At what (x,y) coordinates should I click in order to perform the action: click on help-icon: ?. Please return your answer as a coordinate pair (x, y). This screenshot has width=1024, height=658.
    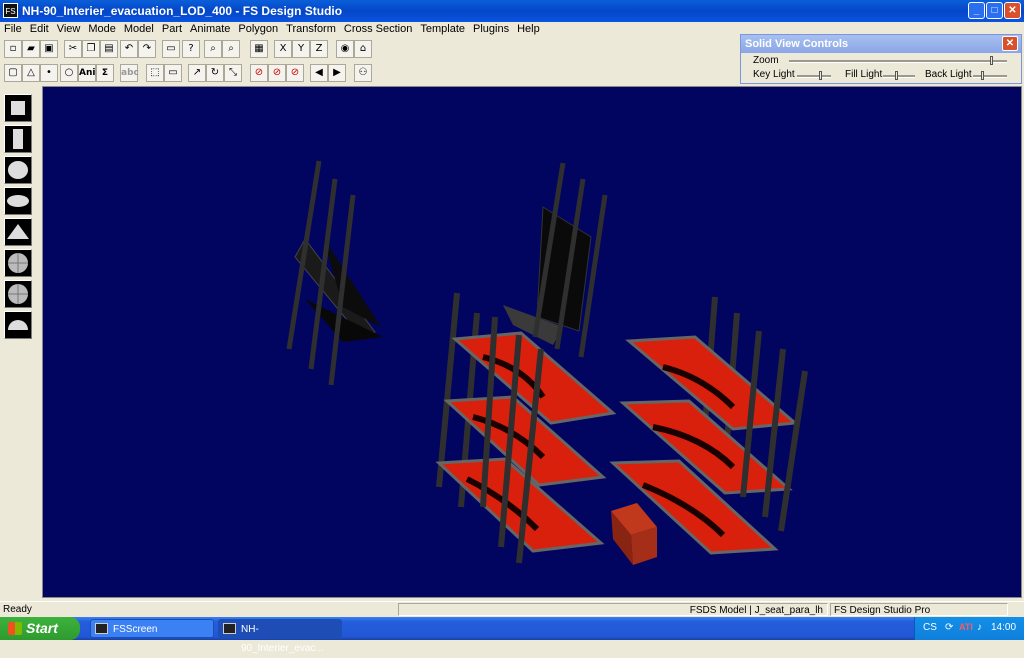
    Looking at the image, I should click on (191, 49).